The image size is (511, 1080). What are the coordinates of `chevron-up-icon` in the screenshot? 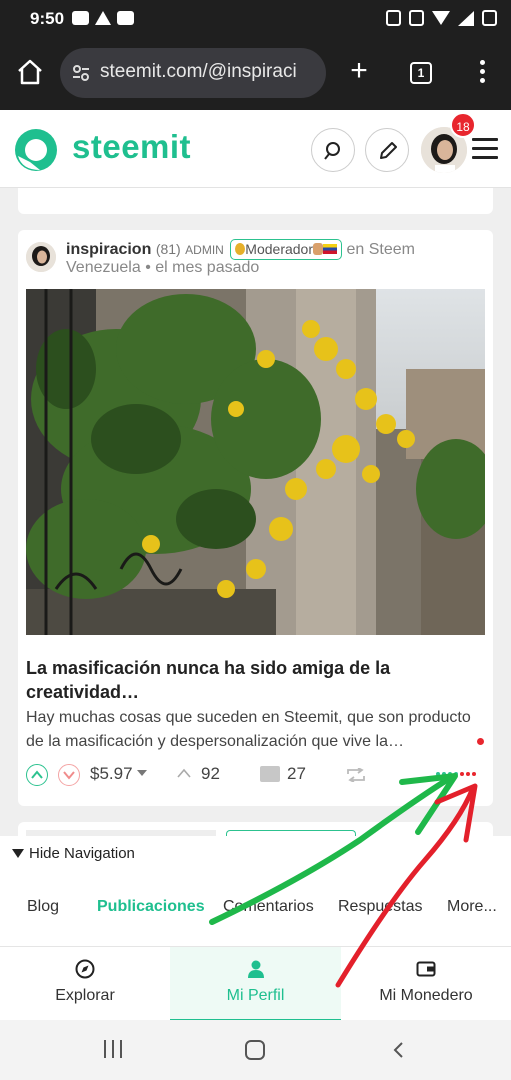 It's located at (37, 774).